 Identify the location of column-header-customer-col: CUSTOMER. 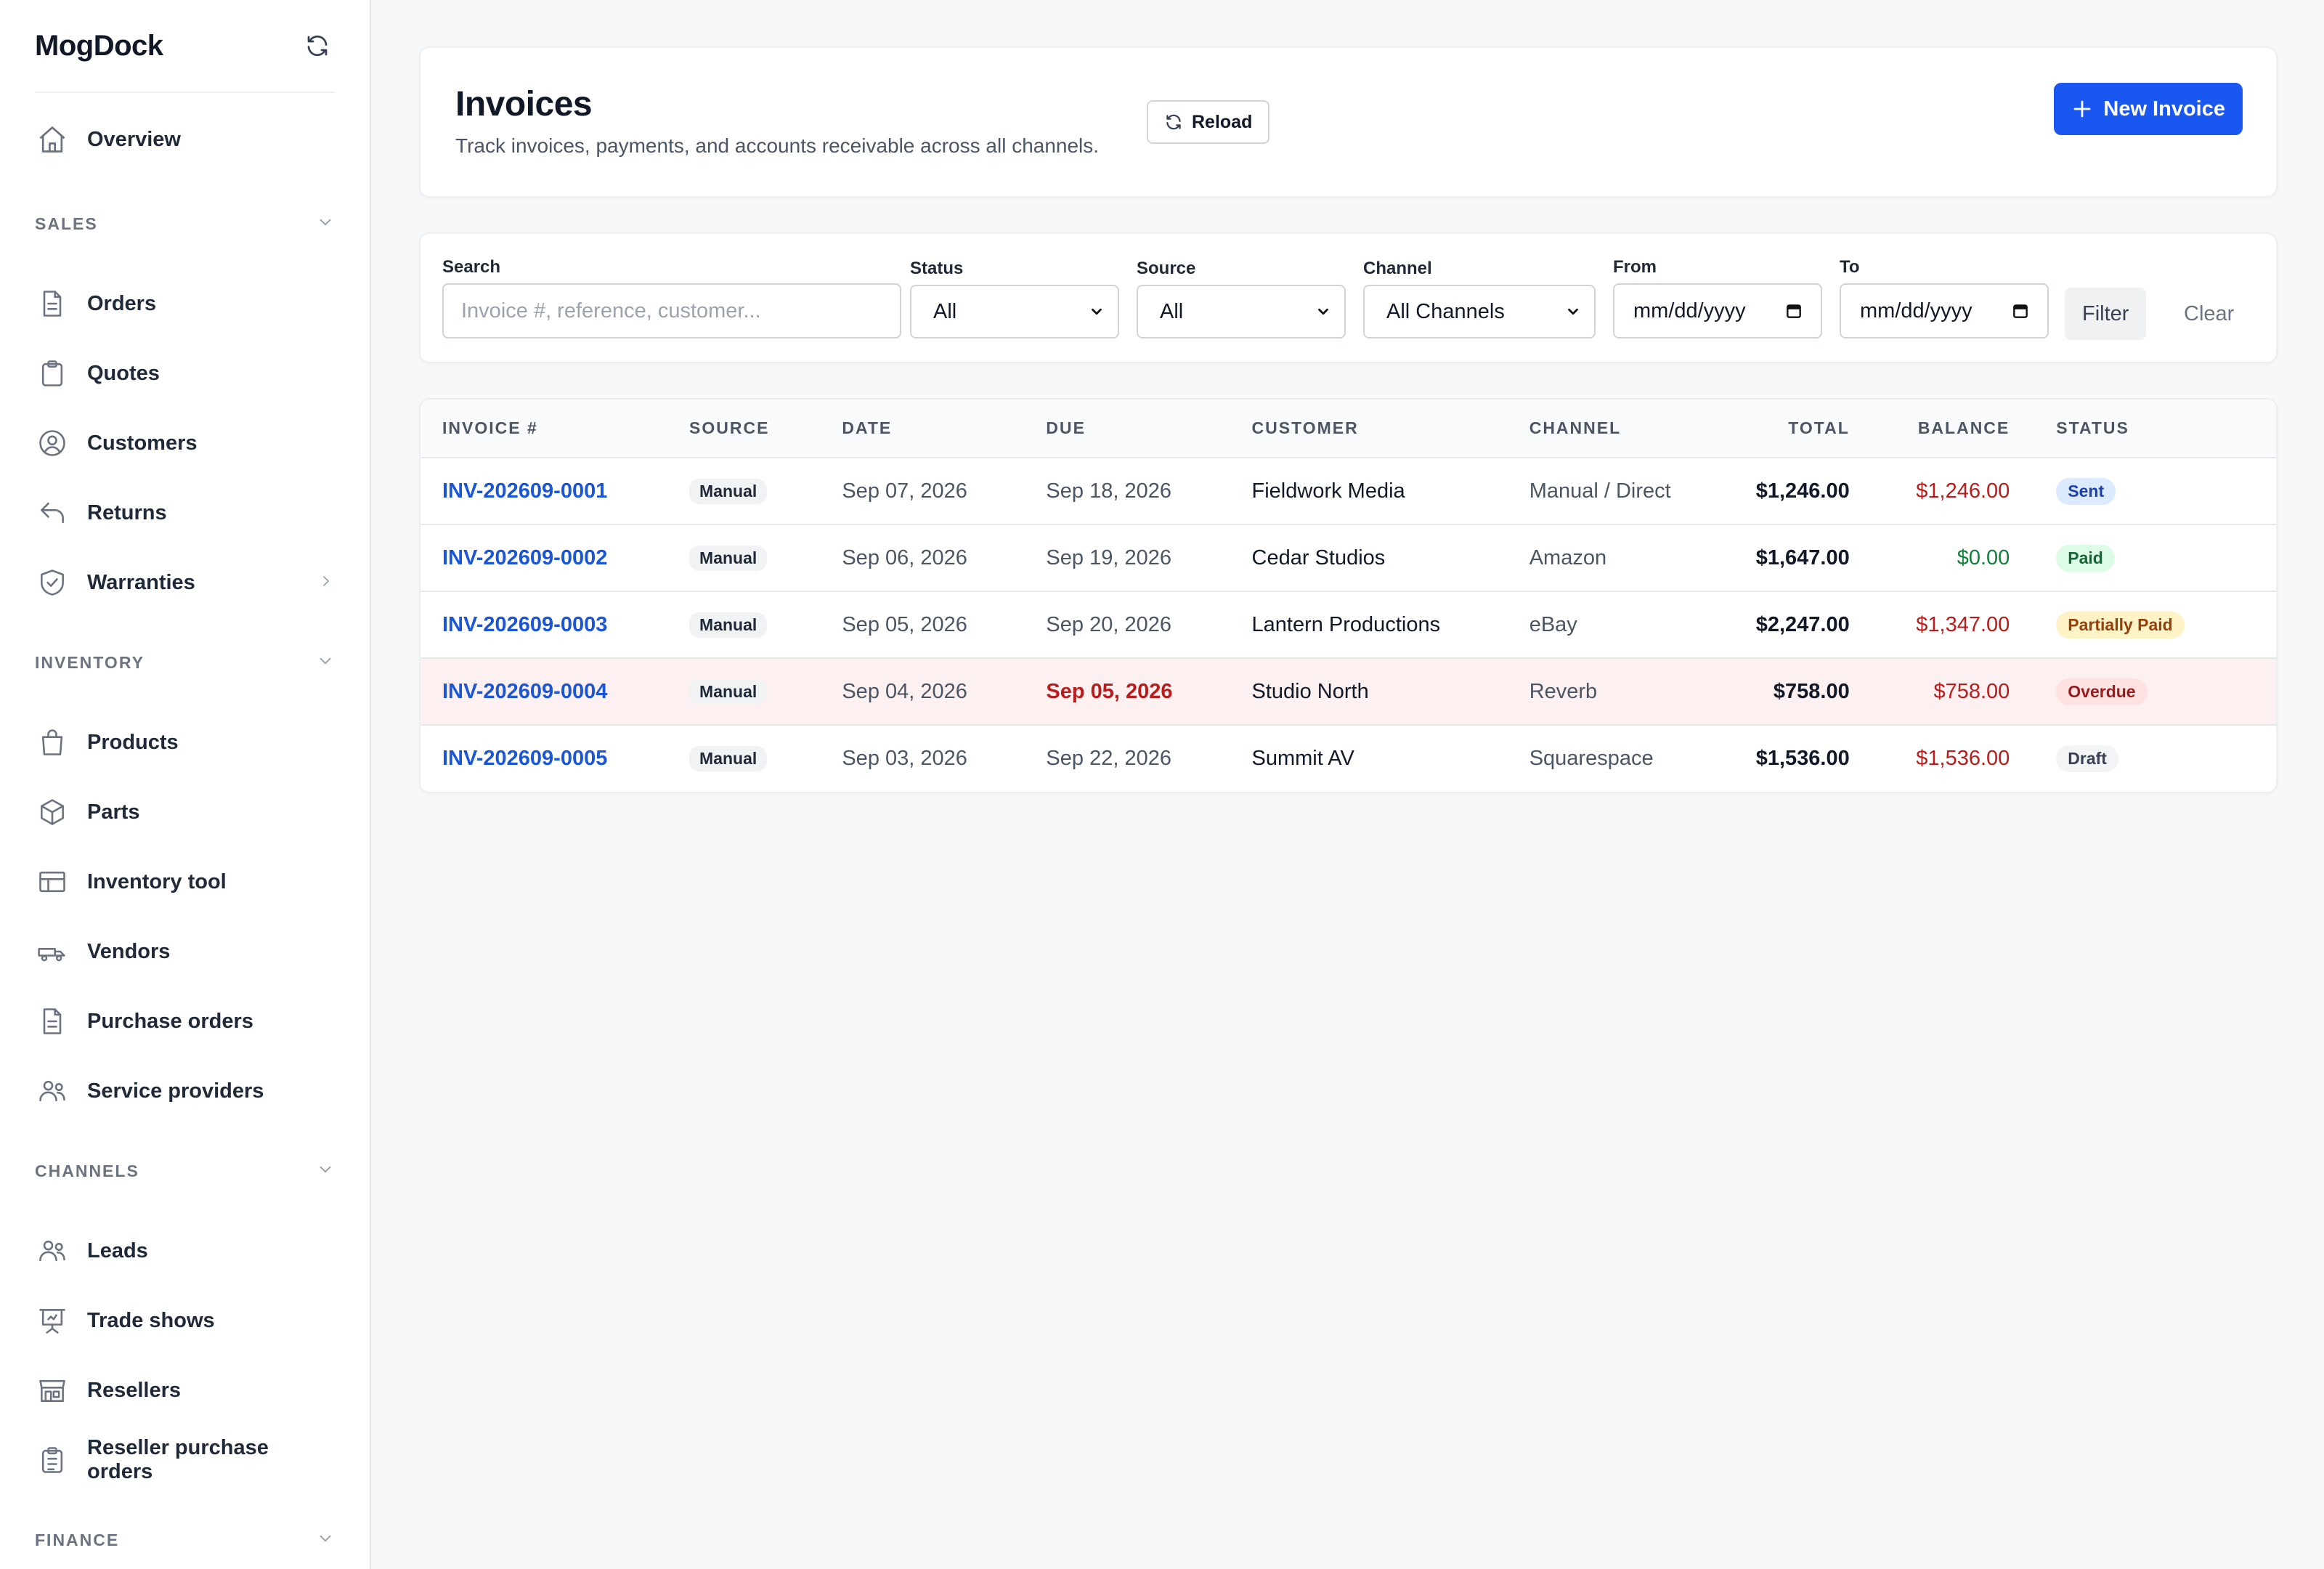
(1390, 429).